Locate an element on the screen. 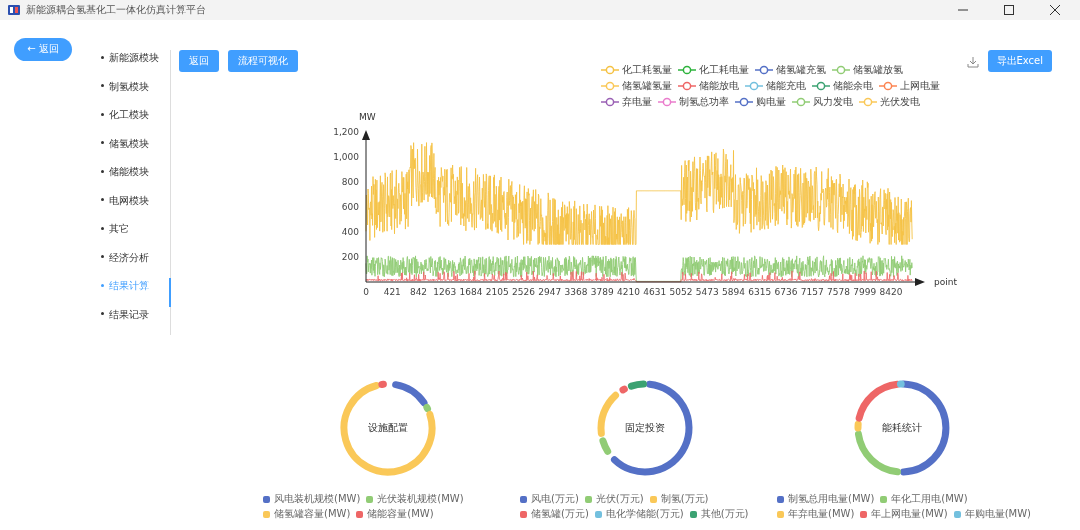 This screenshot has width=1080, height=530. legend-item: 储能充电 is located at coordinates (775, 86).